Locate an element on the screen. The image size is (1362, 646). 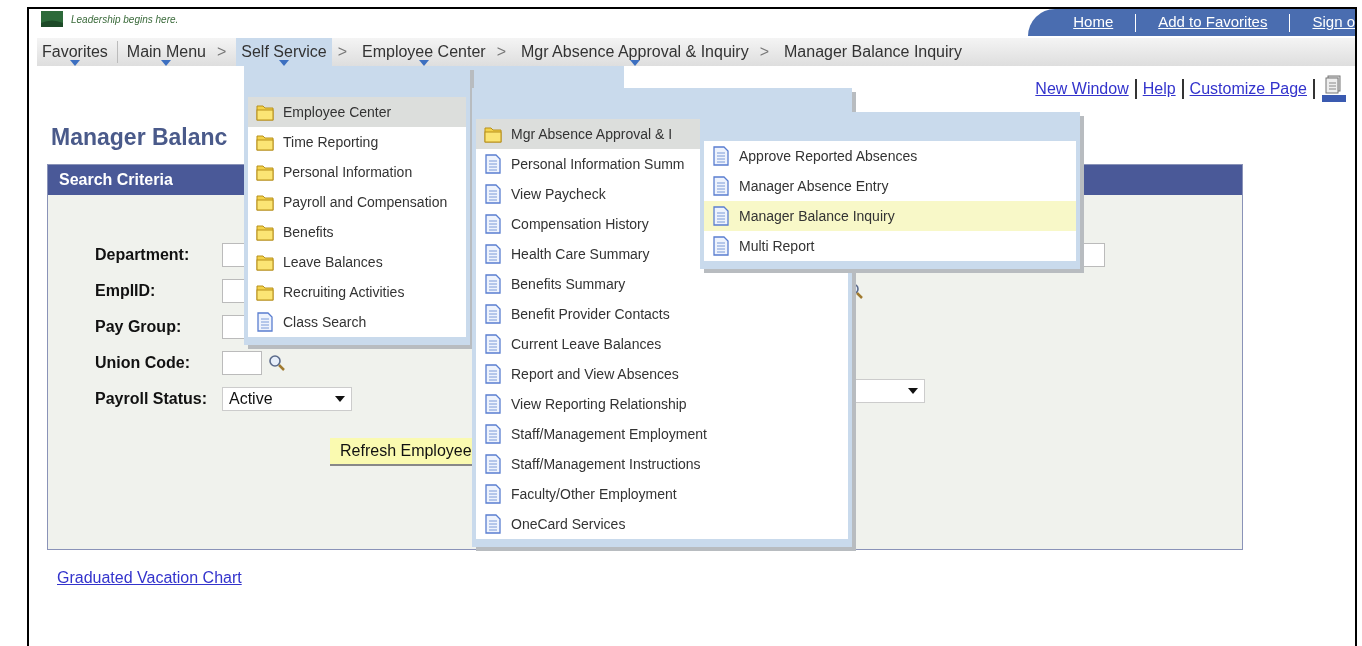
menu-item: Faculty/Other Employment is located at coordinates (662, 494).